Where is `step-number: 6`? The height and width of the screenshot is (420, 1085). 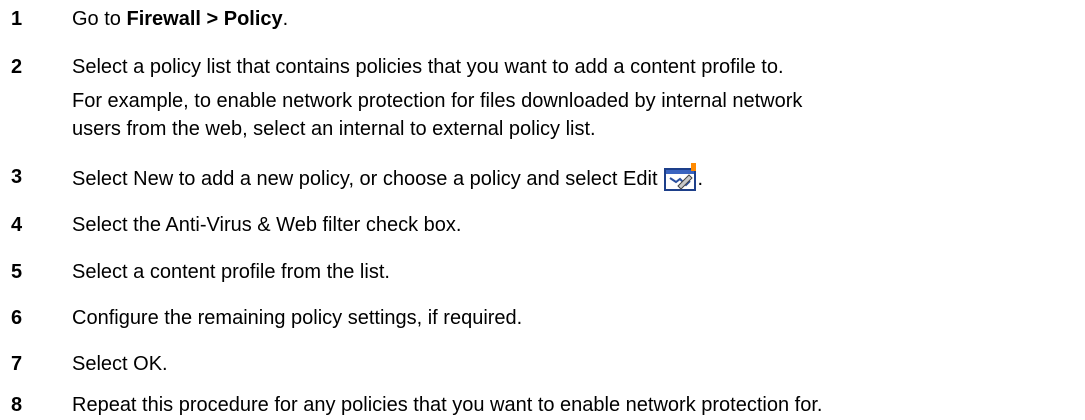
step-number: 6 is located at coordinates (17, 318).